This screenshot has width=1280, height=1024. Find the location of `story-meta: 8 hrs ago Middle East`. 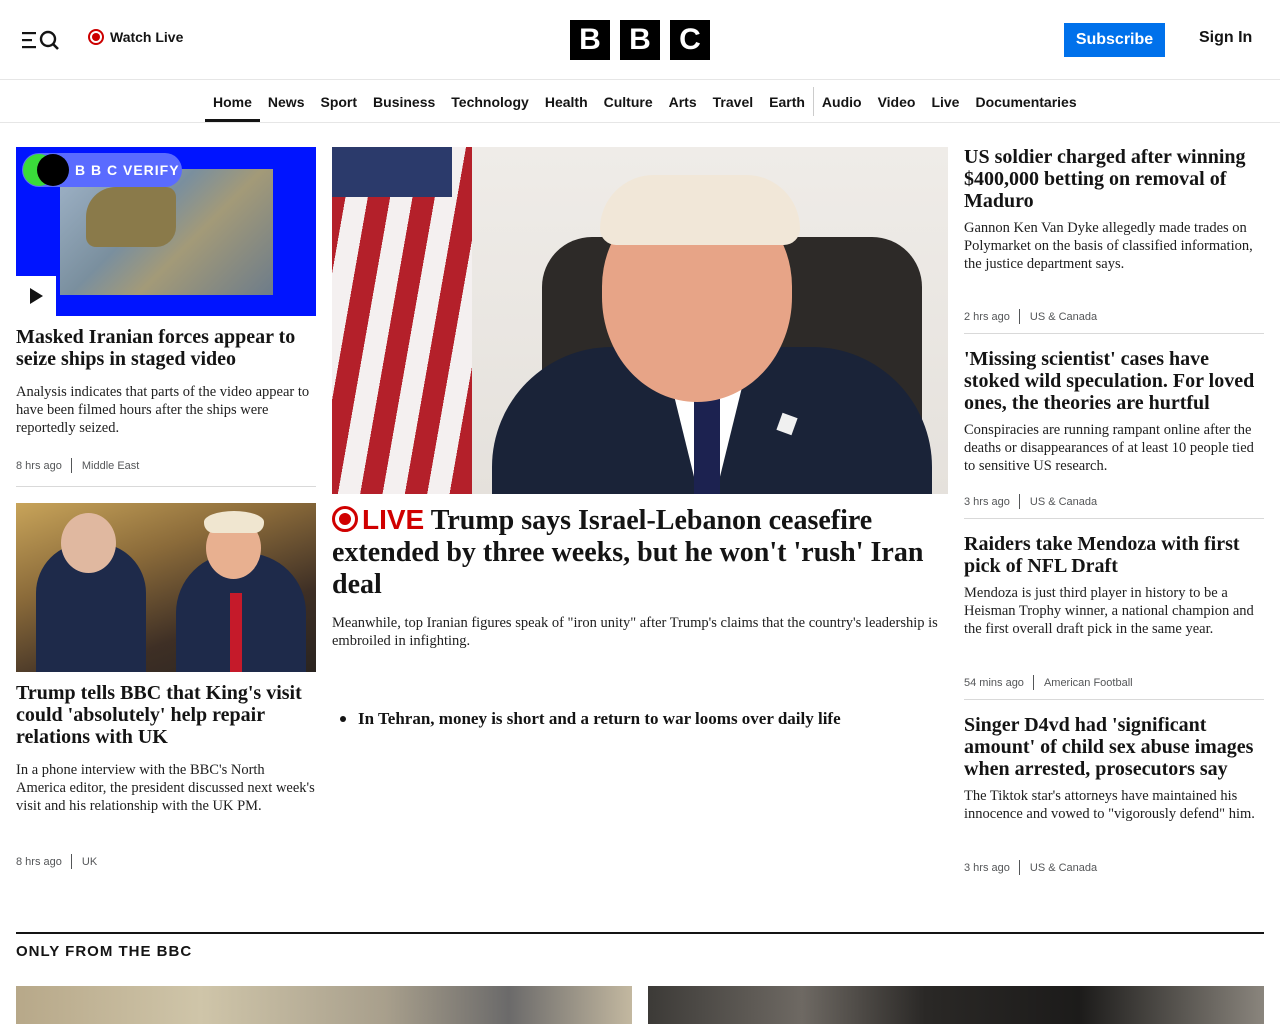

story-meta: 8 hrs ago Middle East is located at coordinates (77, 465).